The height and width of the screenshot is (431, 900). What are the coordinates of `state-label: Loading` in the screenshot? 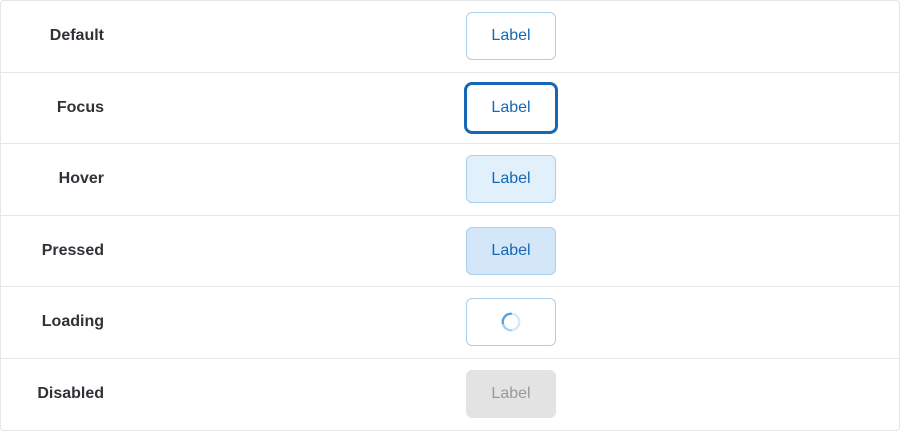 It's located at (72, 322).